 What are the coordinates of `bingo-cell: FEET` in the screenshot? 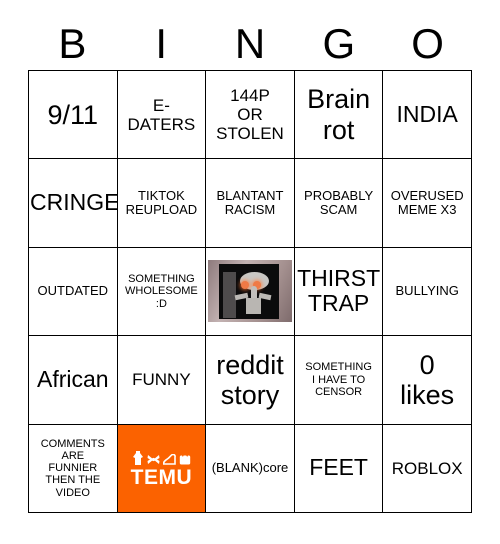 It's located at (339, 468).